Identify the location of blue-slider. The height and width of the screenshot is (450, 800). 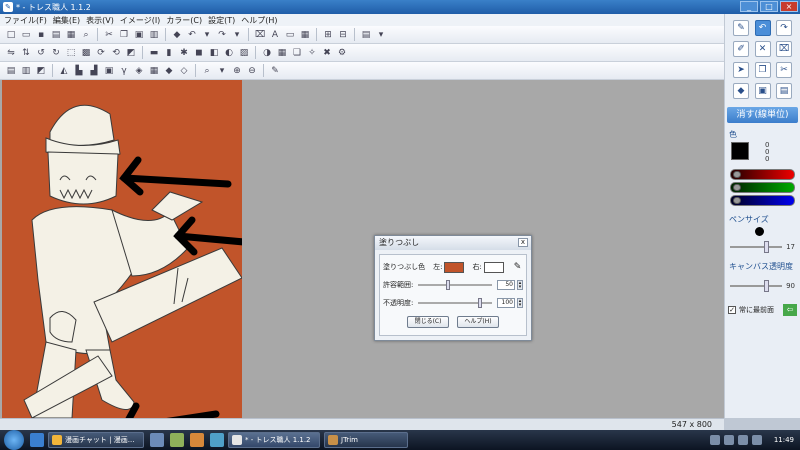
(762, 200).